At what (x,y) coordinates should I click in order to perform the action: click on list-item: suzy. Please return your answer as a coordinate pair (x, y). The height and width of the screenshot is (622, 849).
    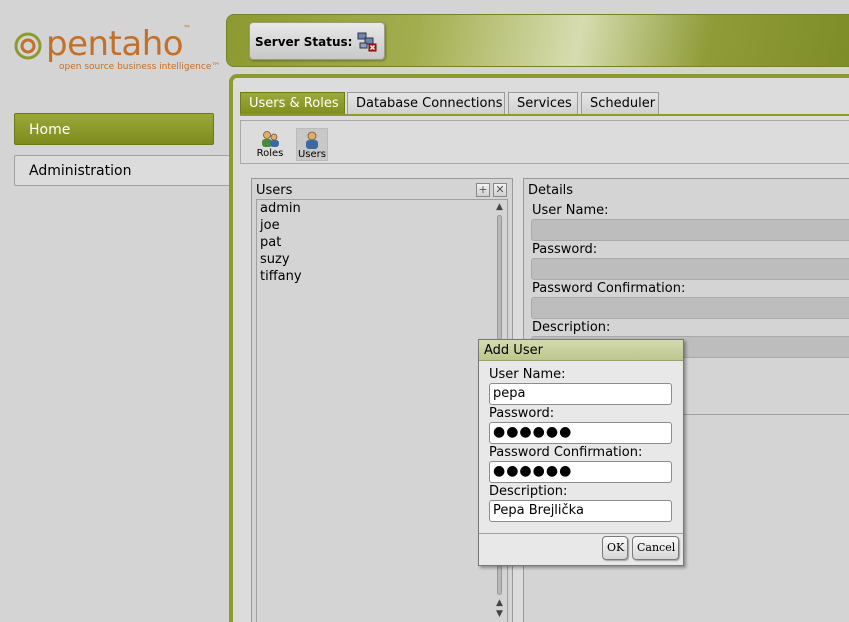
    Looking at the image, I should click on (372, 260).